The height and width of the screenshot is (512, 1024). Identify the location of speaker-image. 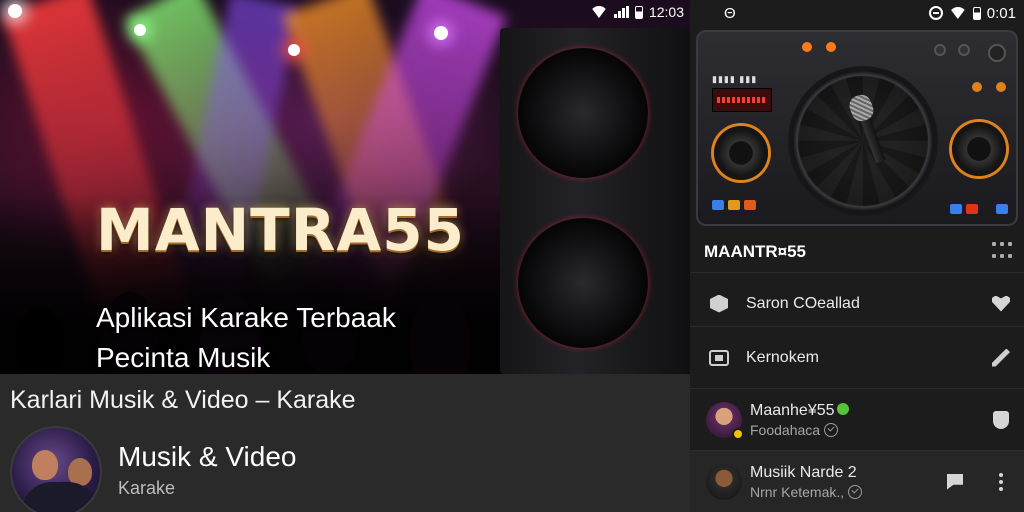
(595, 201).